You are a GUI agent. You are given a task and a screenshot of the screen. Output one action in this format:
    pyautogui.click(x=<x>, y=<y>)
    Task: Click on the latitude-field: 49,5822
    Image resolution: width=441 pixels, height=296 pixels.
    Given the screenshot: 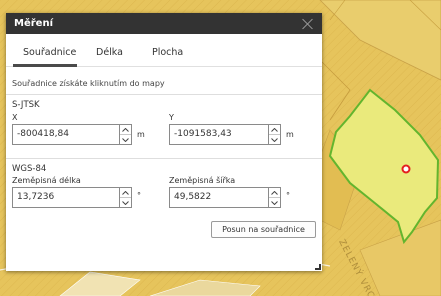 What is the action you would take?
    pyautogui.click(x=225, y=197)
    